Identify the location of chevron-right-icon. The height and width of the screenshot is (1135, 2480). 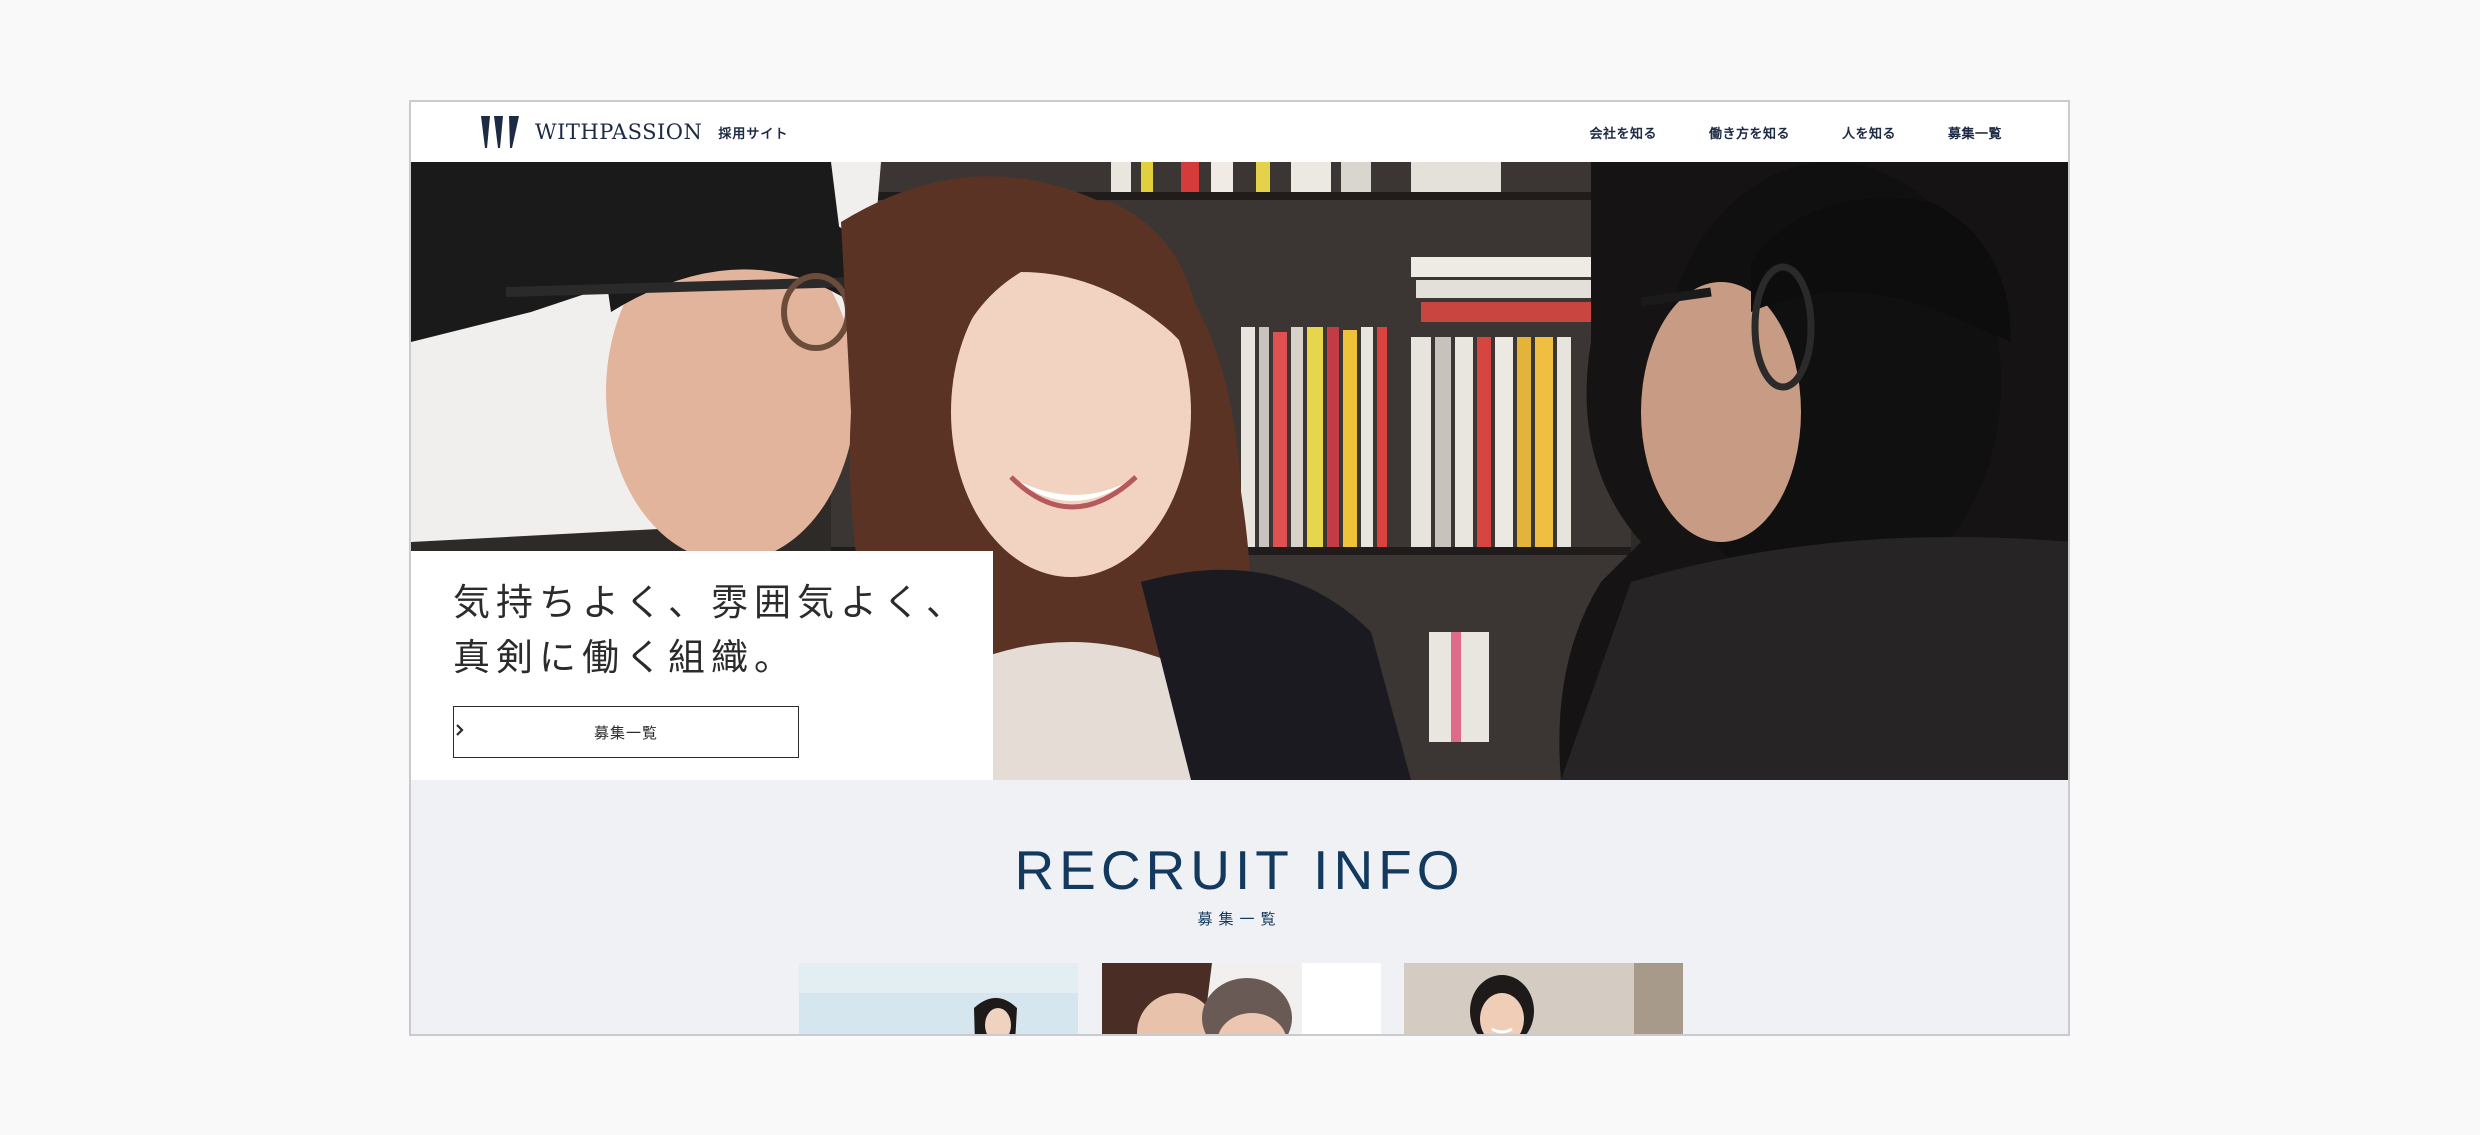
(460, 730).